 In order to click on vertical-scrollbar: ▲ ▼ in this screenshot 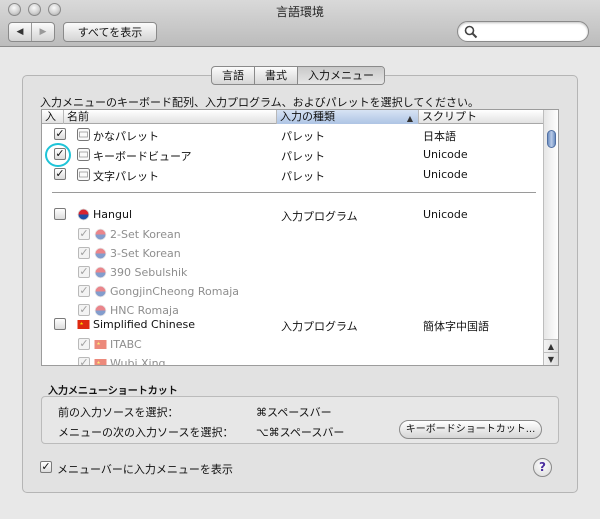, I will do `click(550, 237)`.